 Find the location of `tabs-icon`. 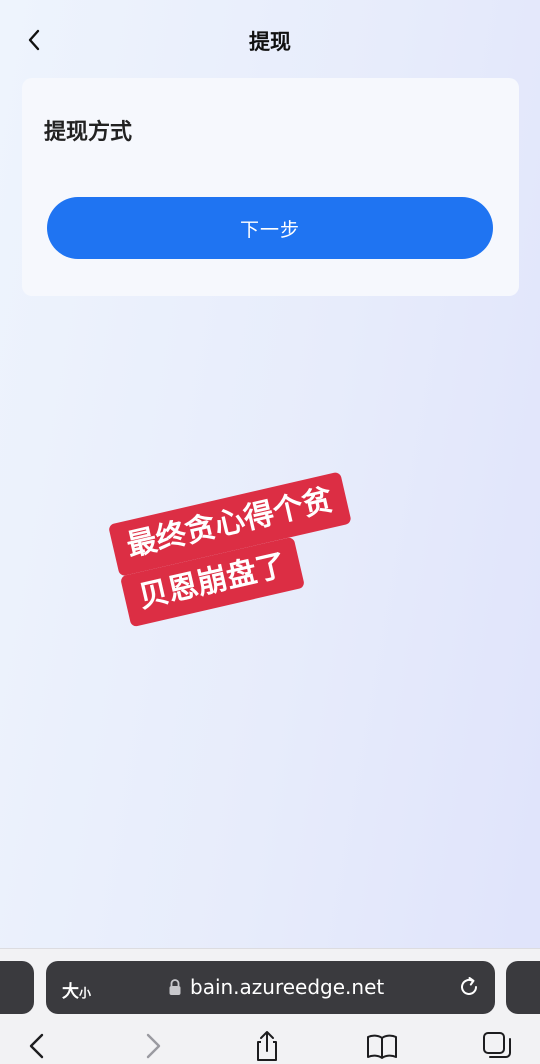

tabs-icon is located at coordinates (497, 1046).